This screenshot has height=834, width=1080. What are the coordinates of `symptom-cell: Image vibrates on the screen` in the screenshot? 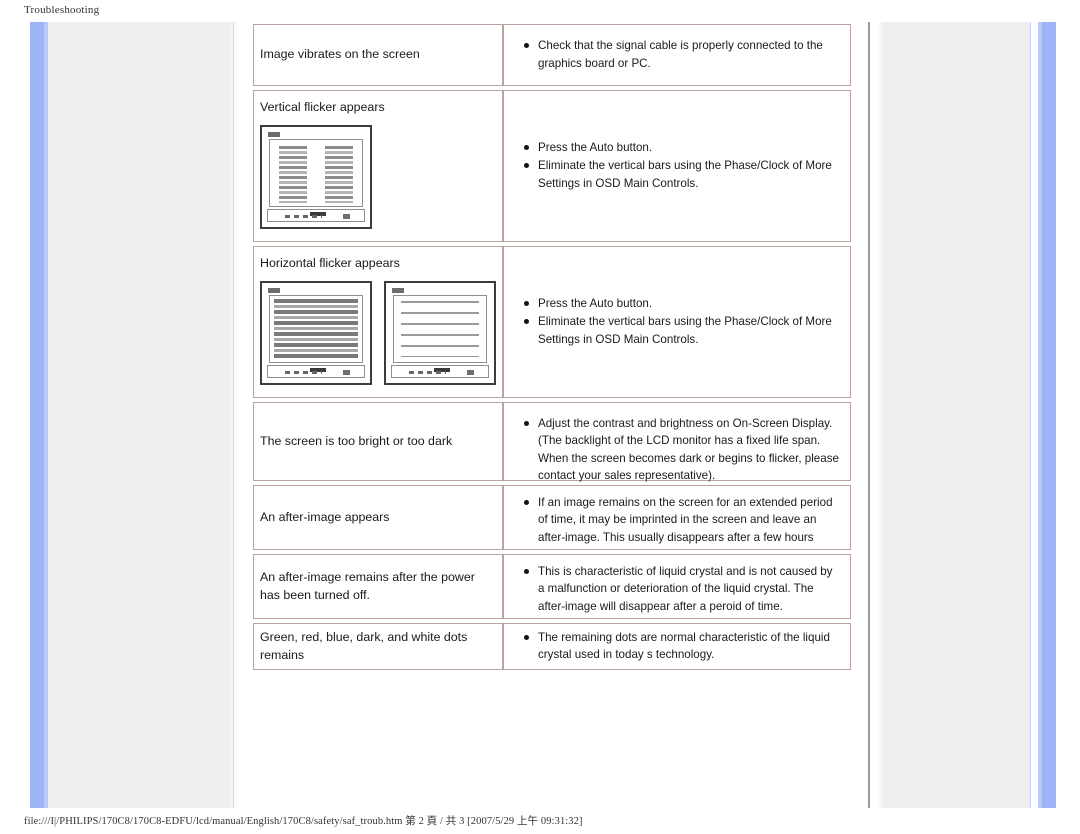 It's located at (378, 55).